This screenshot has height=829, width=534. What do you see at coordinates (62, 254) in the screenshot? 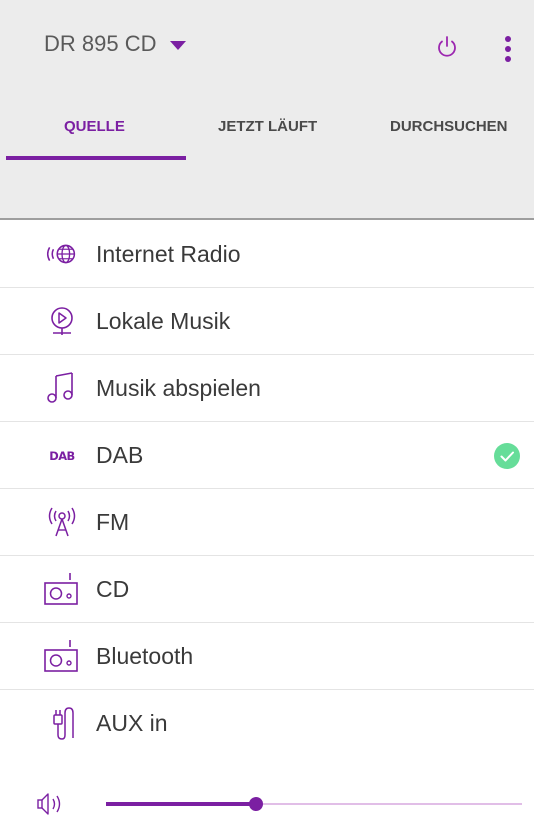
I see `internet-radio-icon` at bounding box center [62, 254].